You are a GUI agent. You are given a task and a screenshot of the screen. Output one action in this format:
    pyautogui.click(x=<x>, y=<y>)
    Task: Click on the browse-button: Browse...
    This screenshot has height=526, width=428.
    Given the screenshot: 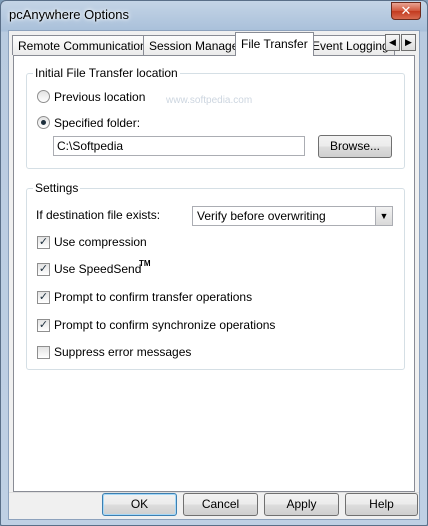 What is the action you would take?
    pyautogui.click(x=355, y=146)
    